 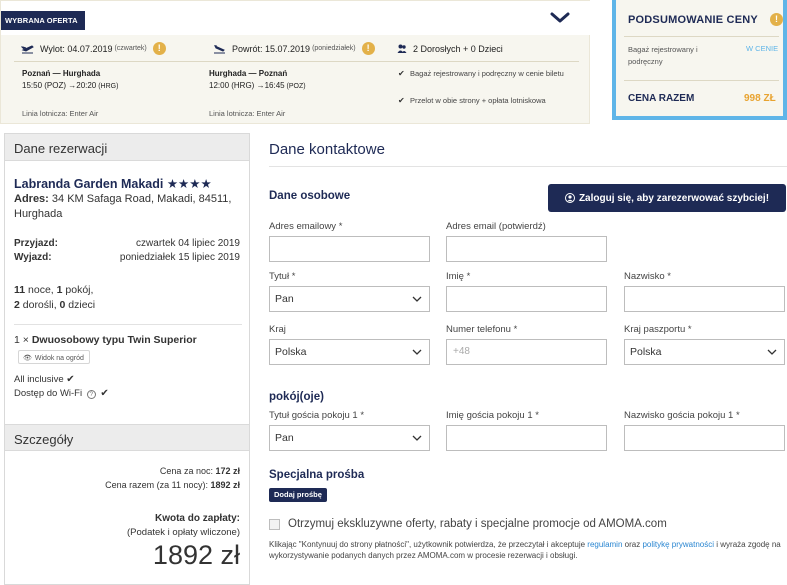 What do you see at coordinates (91, 394) in the screenshot?
I see `question-icon: ?` at bounding box center [91, 394].